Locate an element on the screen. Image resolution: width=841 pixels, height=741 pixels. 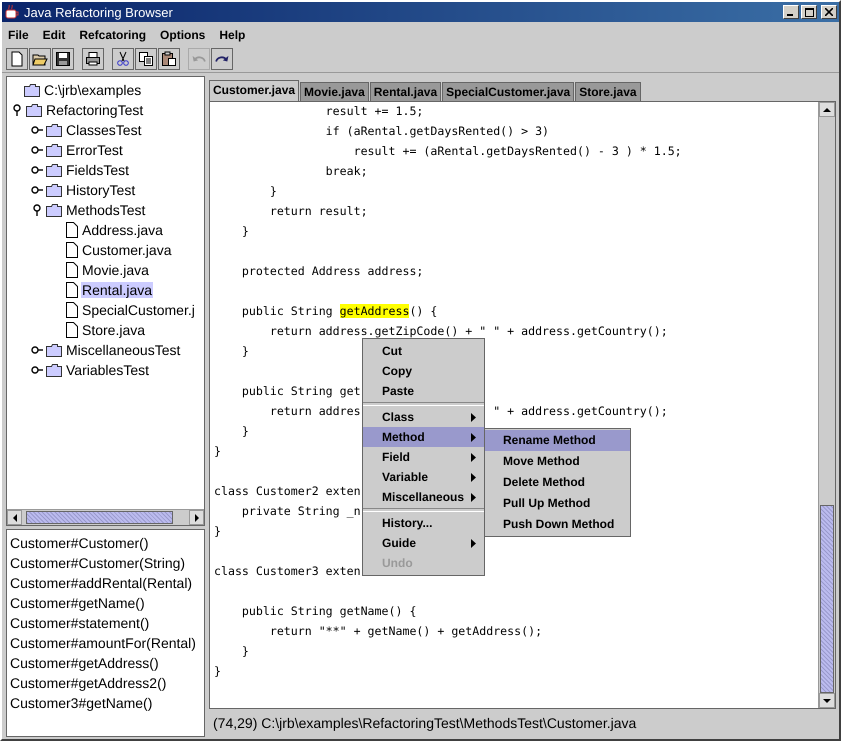
method-list-item: Customer#getName() is located at coordinates (105, 603).